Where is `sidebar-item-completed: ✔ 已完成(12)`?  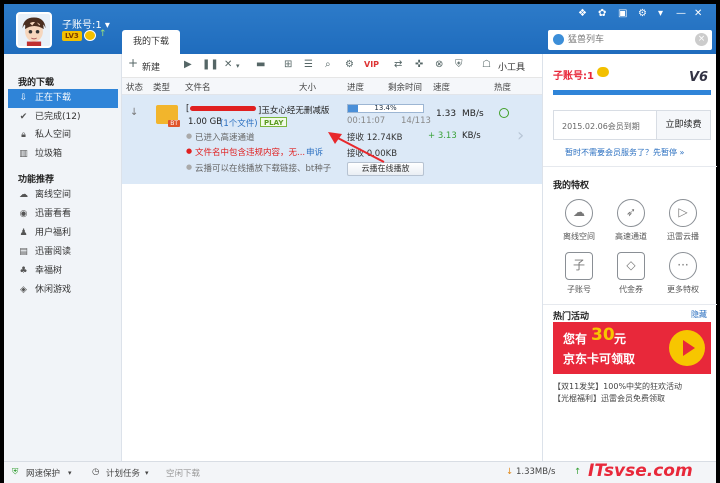 sidebar-item-completed: ✔ 已完成(12) is located at coordinates (70, 117).